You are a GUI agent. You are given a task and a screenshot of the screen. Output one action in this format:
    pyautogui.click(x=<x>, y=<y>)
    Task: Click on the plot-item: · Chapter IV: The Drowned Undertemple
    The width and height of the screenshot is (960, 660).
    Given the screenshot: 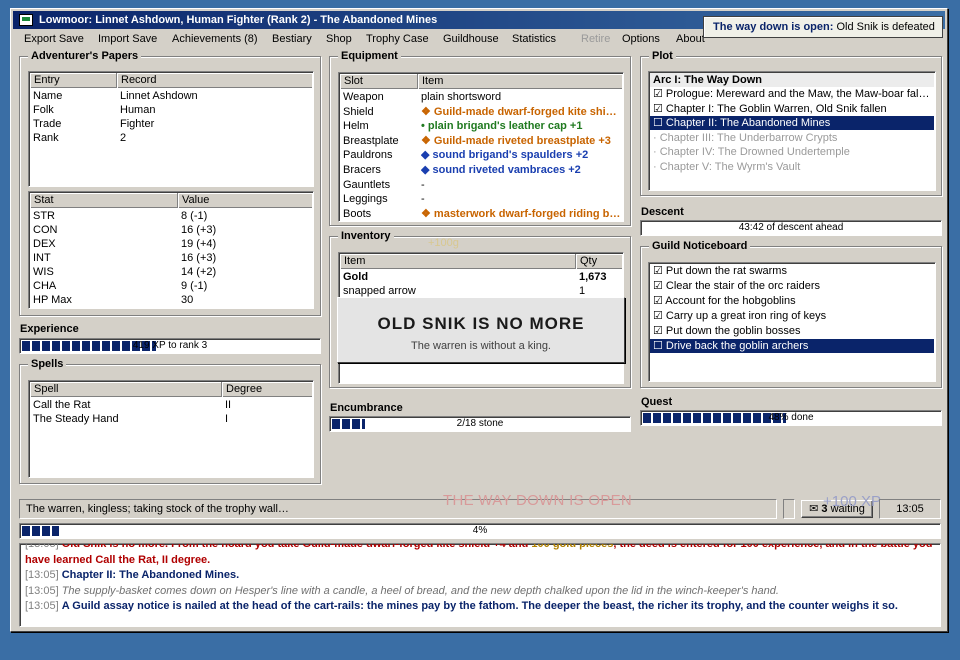 What is the action you would take?
    pyautogui.click(x=792, y=152)
    